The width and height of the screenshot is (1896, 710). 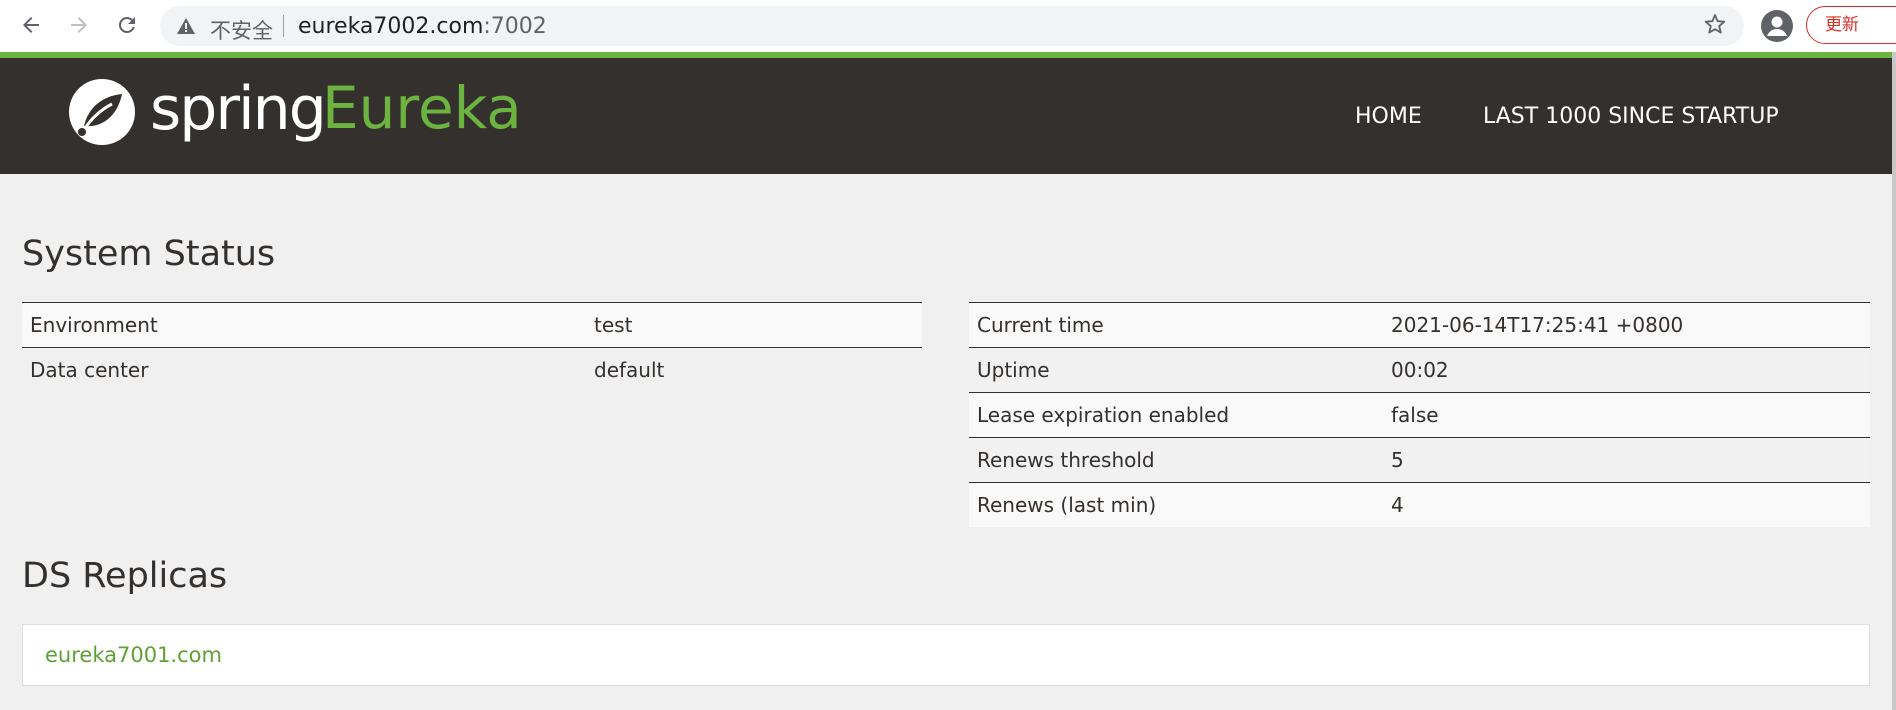 What do you see at coordinates (1176, 415) in the screenshot?
I see `status-label: Lease expiration enabled` at bounding box center [1176, 415].